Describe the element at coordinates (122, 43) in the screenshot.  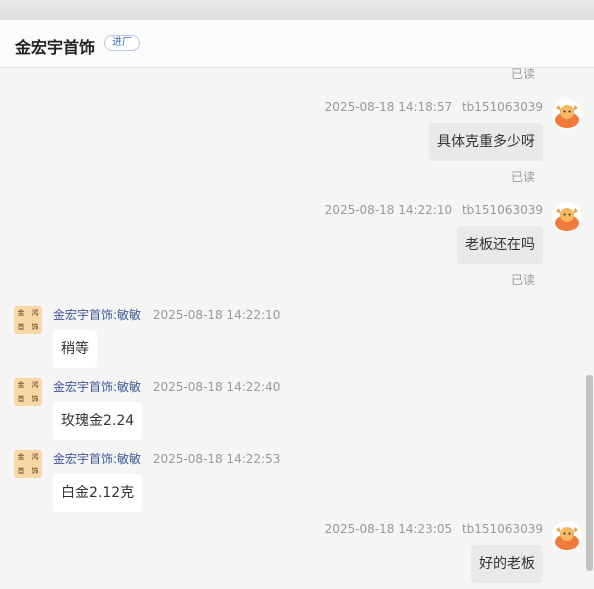
I see `enter-shop-badge: 进厂` at that location.